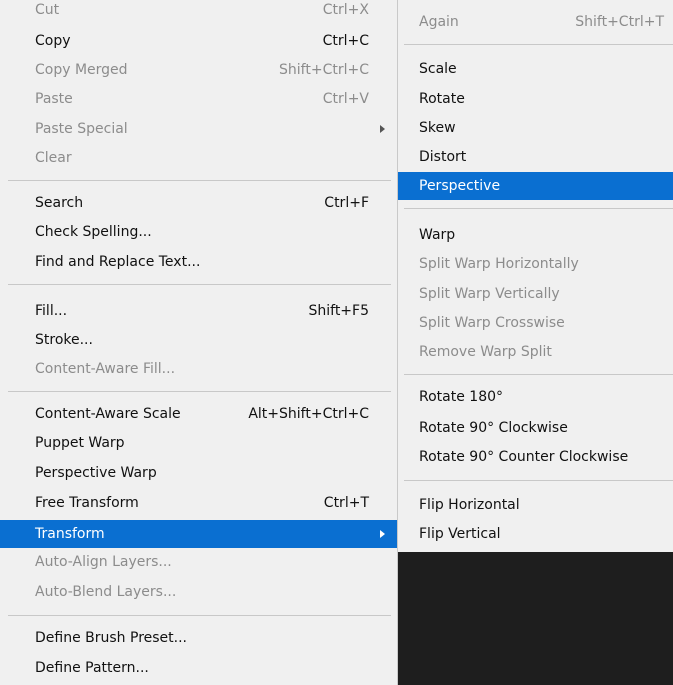  I want to click on menu-item-content-aware-scale: Content-Aware Scale Alt+Shift+Ctrl+C, so click(198, 414).